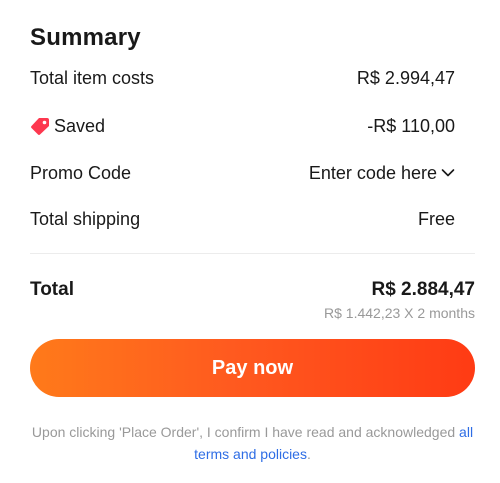 The height and width of the screenshot is (483, 500). Describe the element at coordinates (242, 219) in the screenshot. I see `total-shipping-row: Total shipping Free` at that location.